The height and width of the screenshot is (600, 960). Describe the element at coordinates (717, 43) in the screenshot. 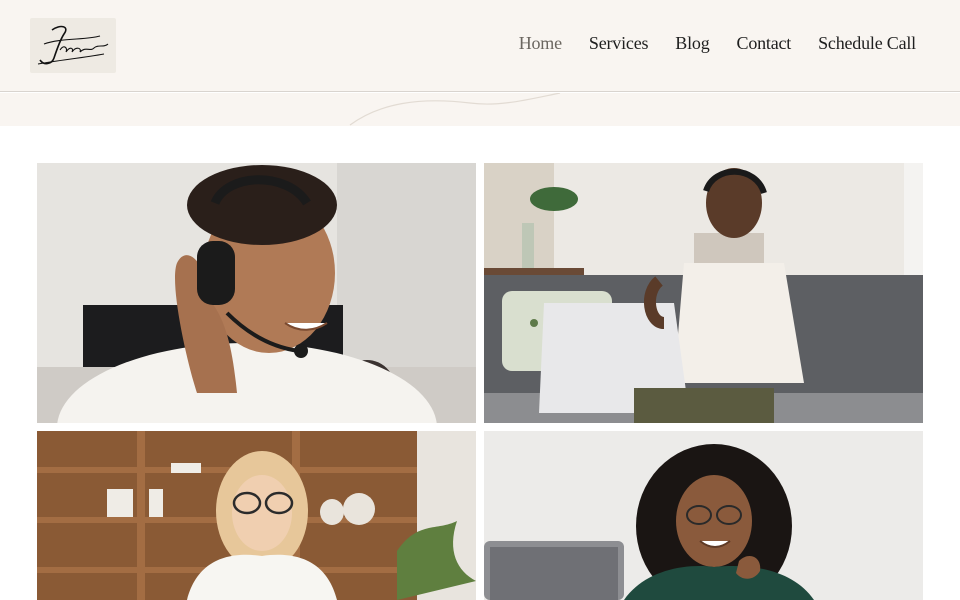

I see `main-nav: Home Services Blog Contact Schedule Call` at that location.